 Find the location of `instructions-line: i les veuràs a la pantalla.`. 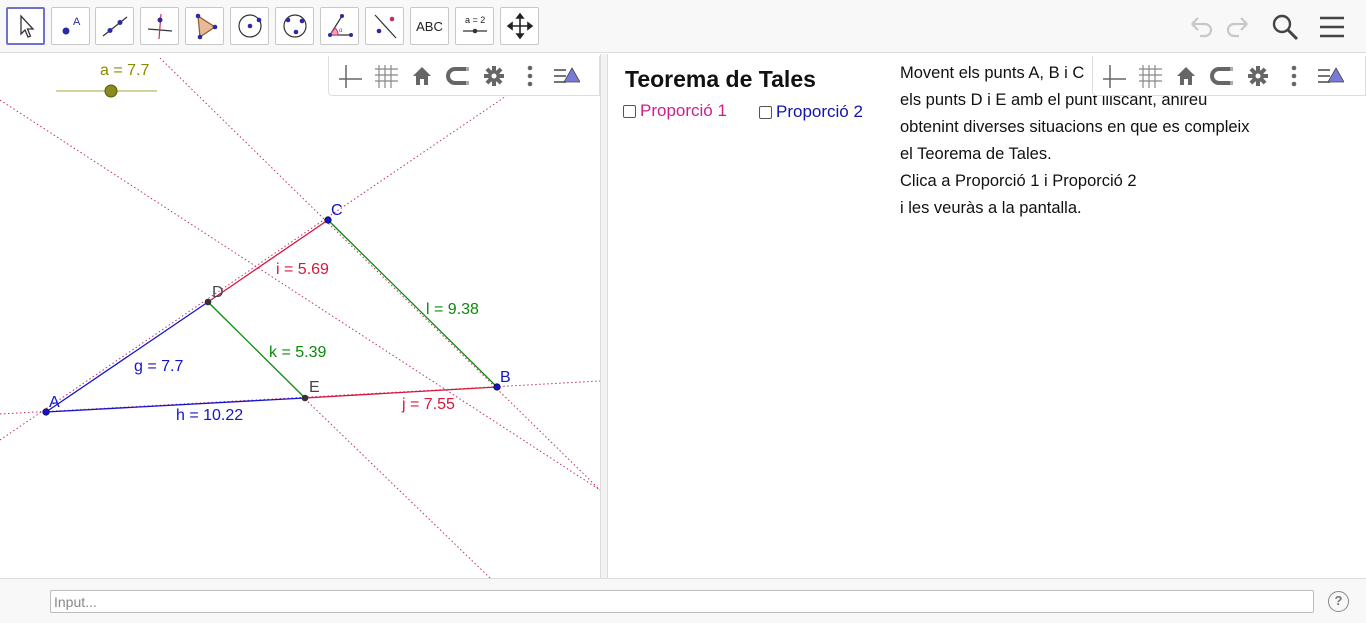

instructions-line: i les veuràs a la pantalla. is located at coordinates (991, 208).